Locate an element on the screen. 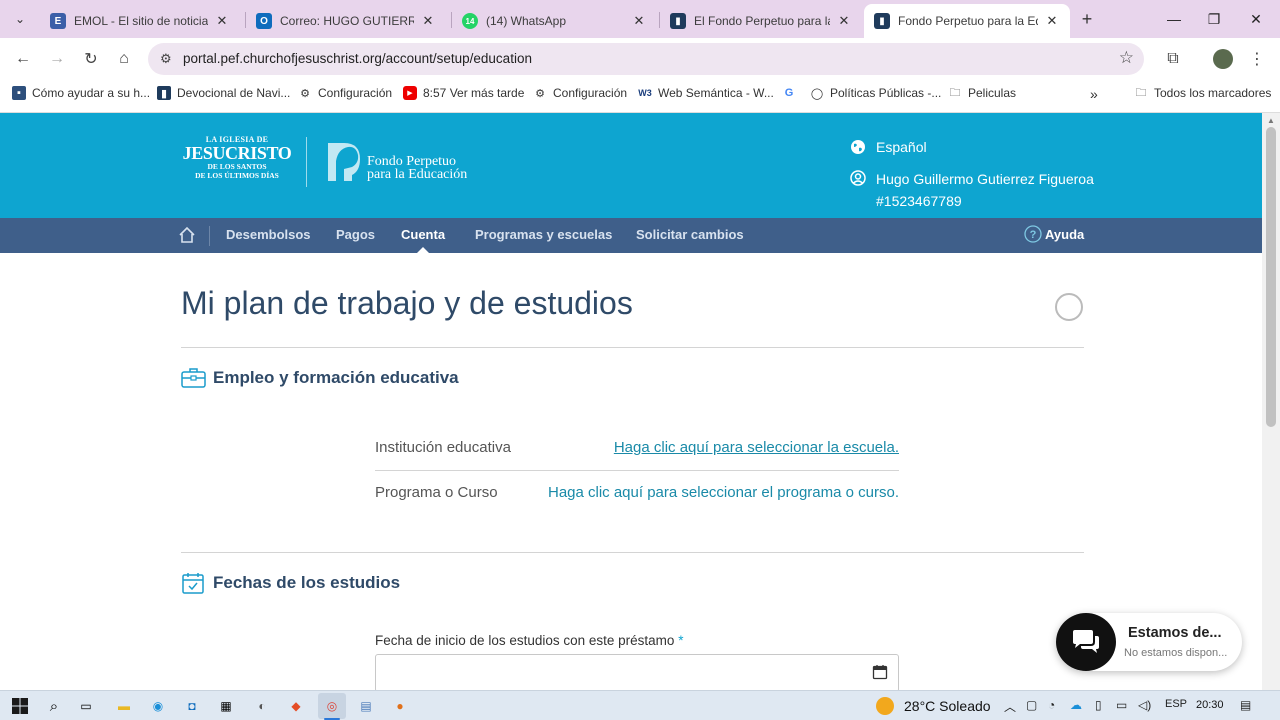 The width and height of the screenshot is (1280, 720). app-icon: ● is located at coordinates (400, 706).